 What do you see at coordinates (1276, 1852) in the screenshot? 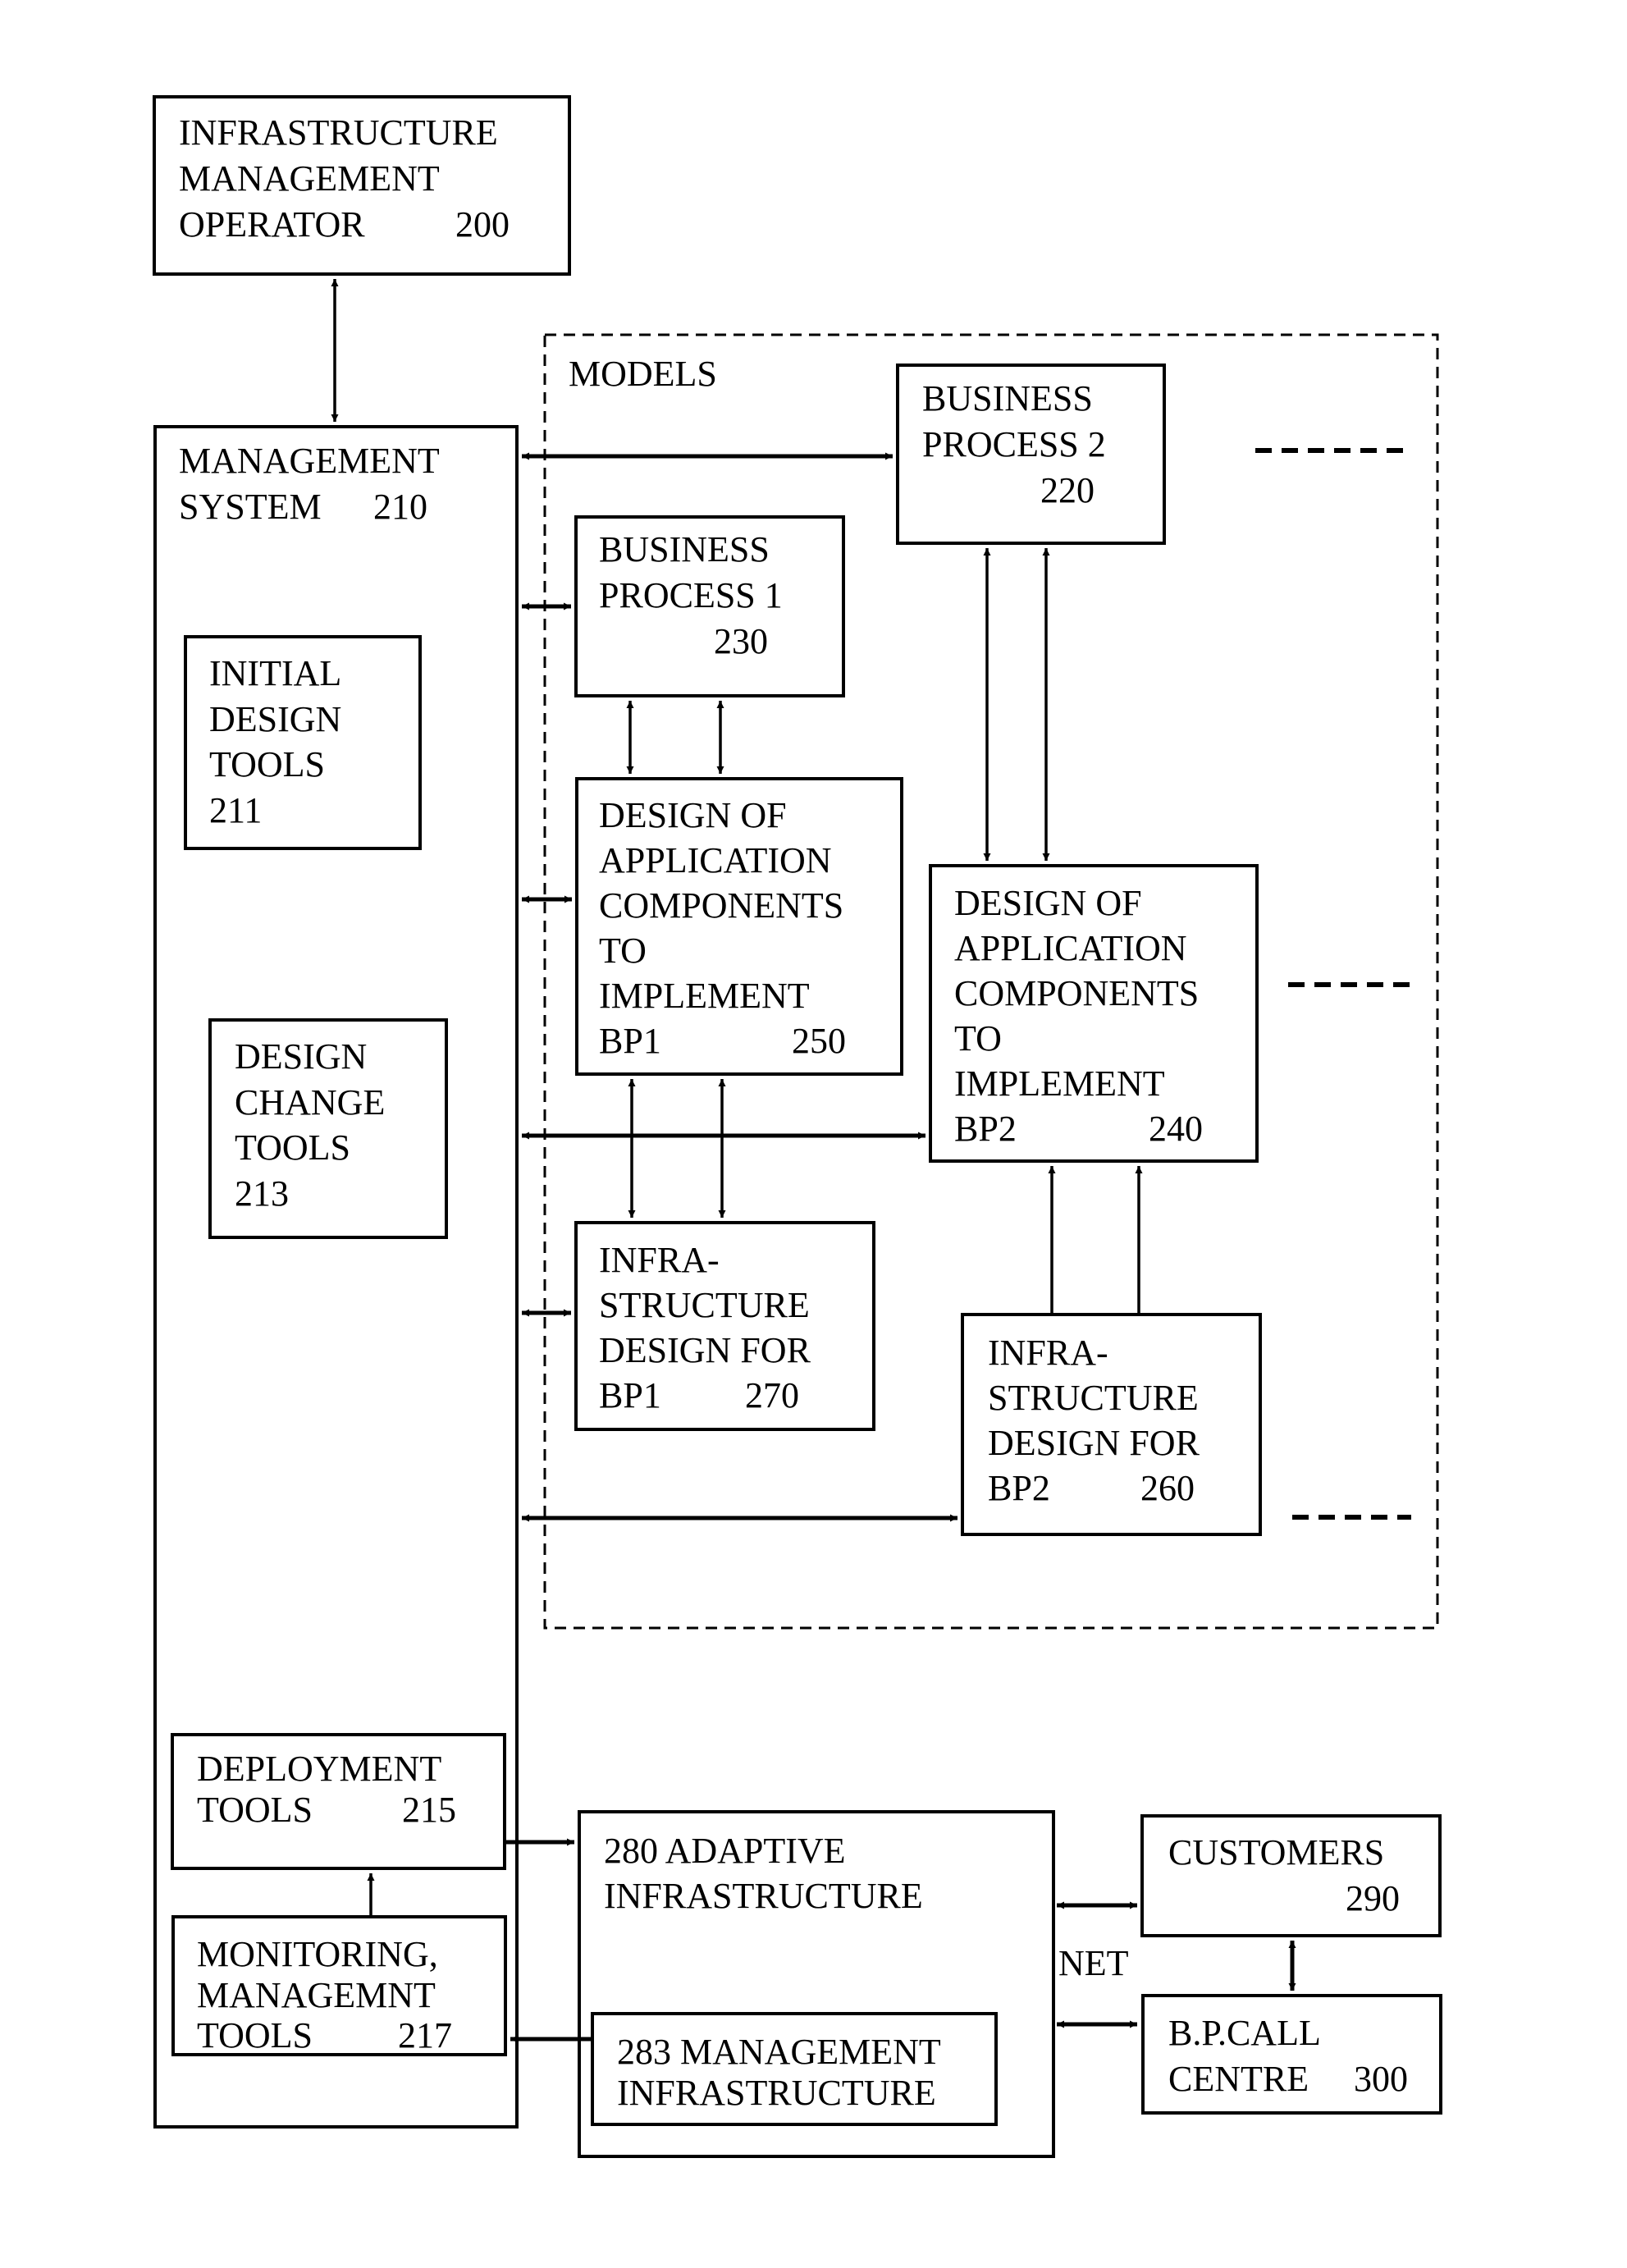
I see `box-label-line: CUSTOMERS` at bounding box center [1276, 1852].